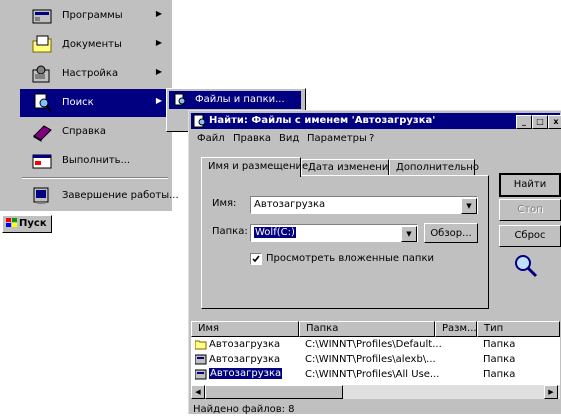  What do you see at coordinates (43, 161) in the screenshot?
I see `run-icon` at bounding box center [43, 161].